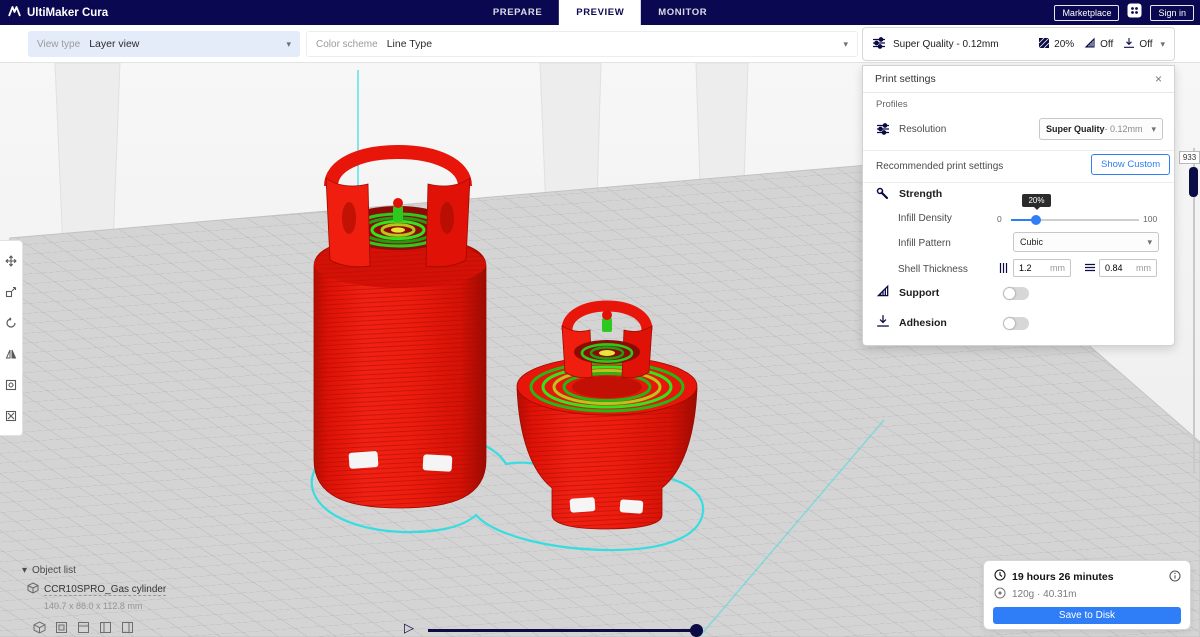 The height and width of the screenshot is (637, 1200). I want to click on tab-monitor: MONITOR, so click(682, 12).